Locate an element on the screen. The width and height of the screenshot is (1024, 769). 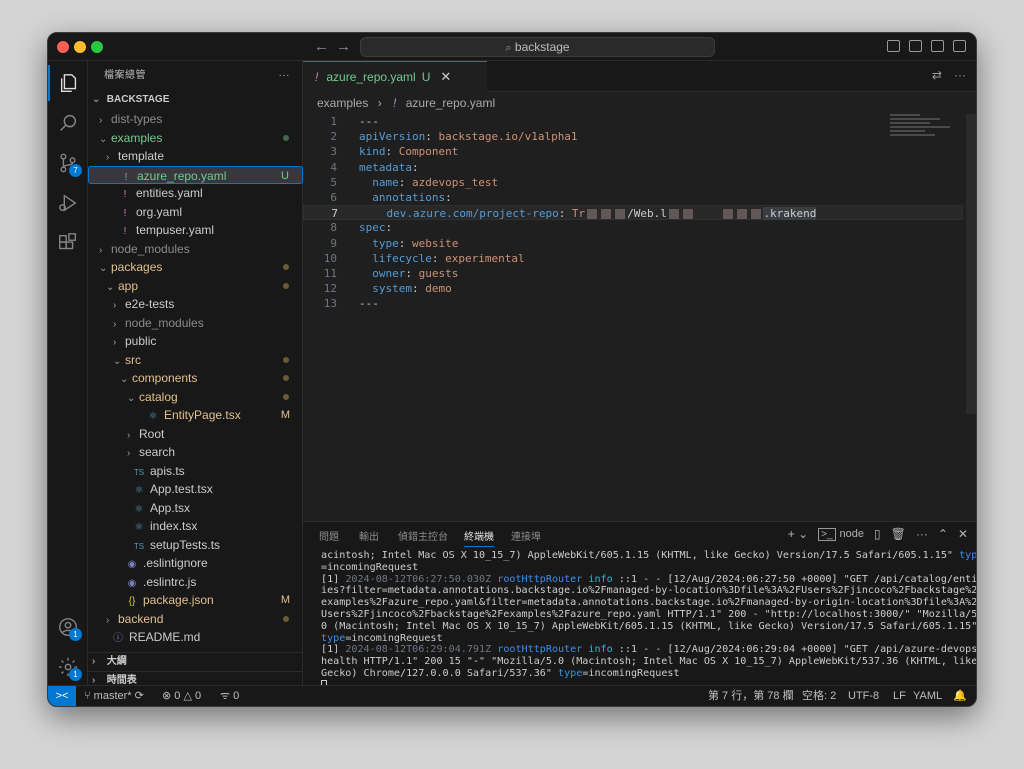
code-line: 4 metadata: is located at coordinates (633, 167).